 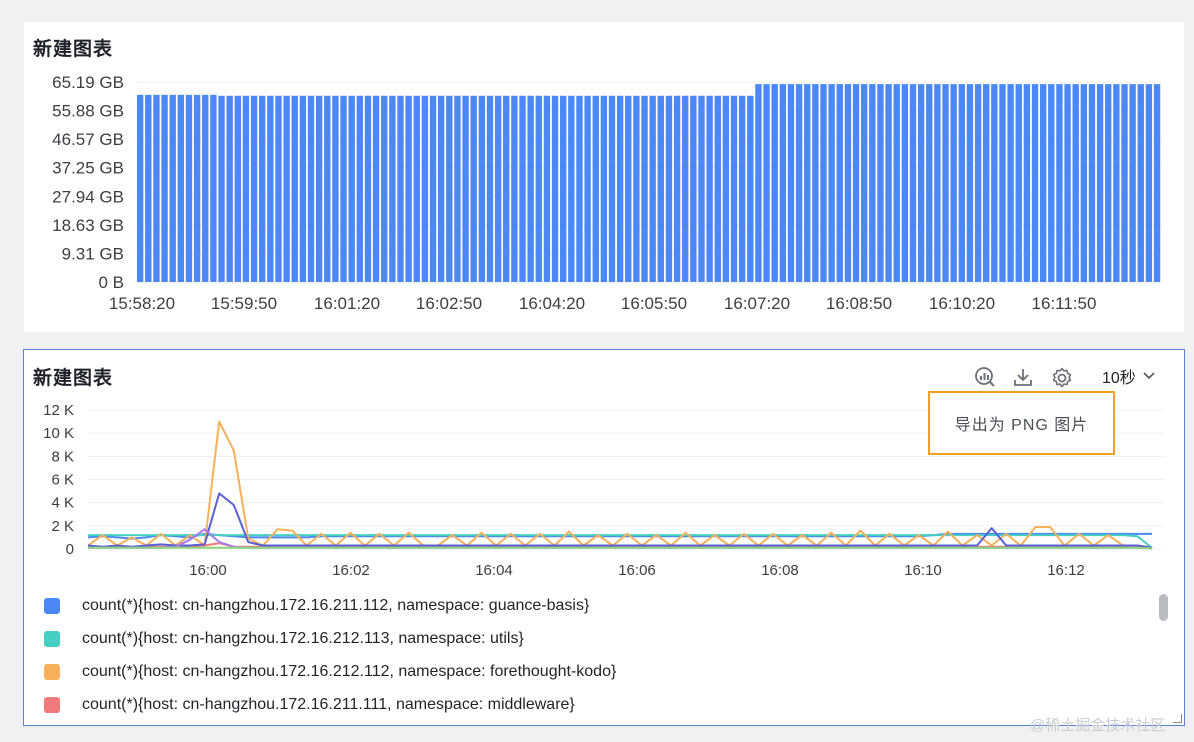 I want to click on series-line, so click(x=620, y=548).